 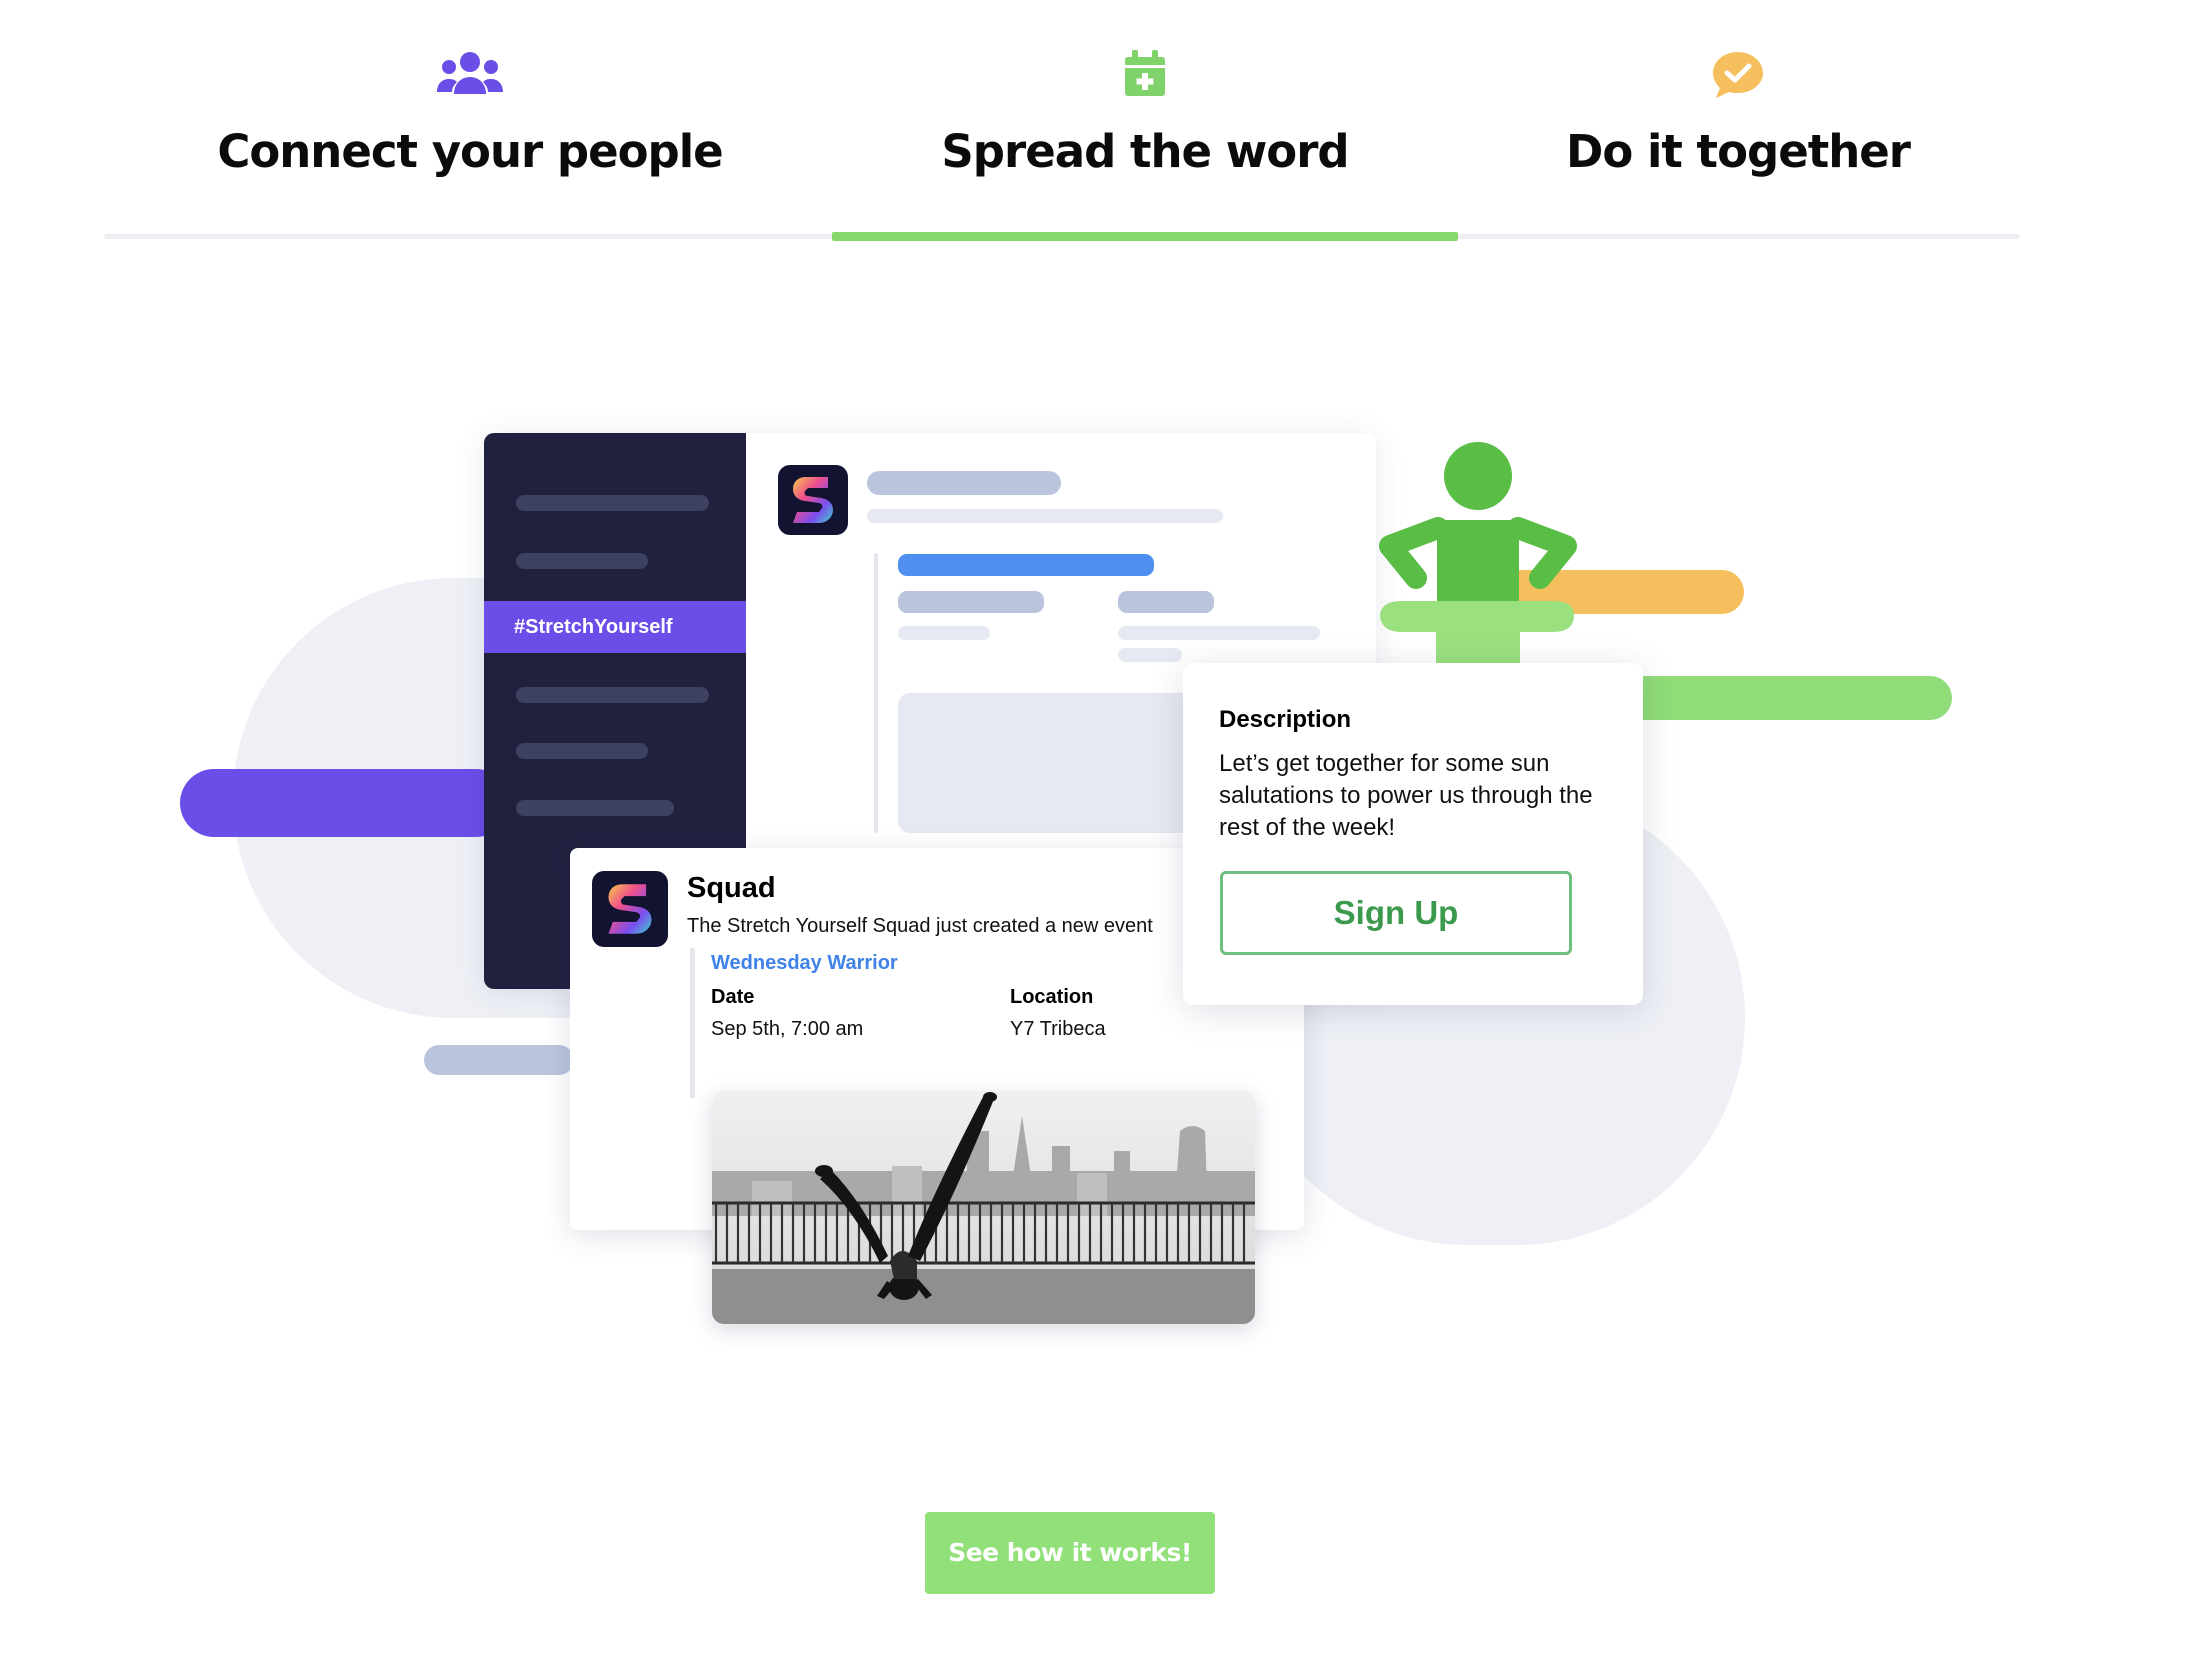 I want to click on yoga-photo, so click(x=983, y=1207).